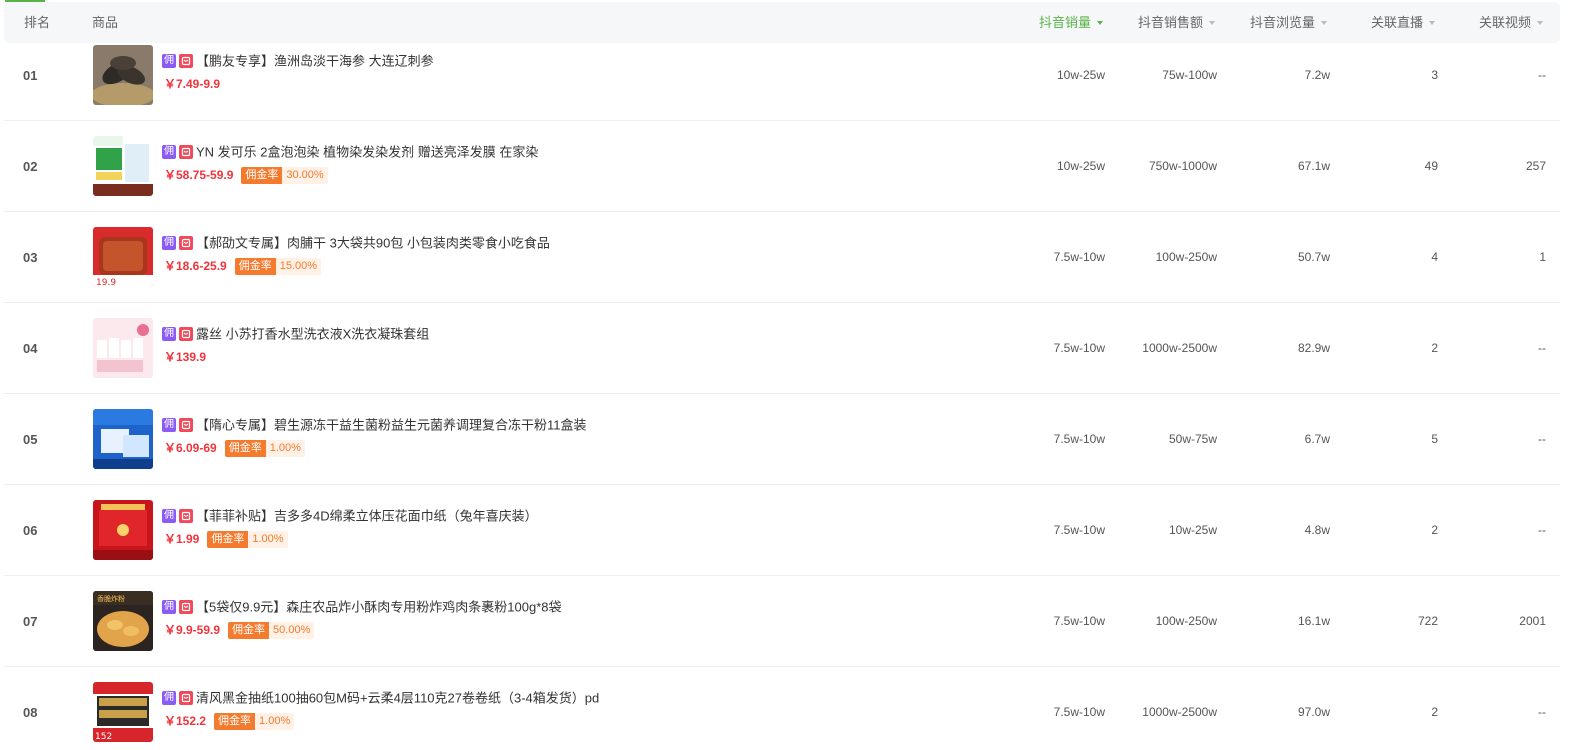  I want to click on live-count: 4, so click(1434, 257).